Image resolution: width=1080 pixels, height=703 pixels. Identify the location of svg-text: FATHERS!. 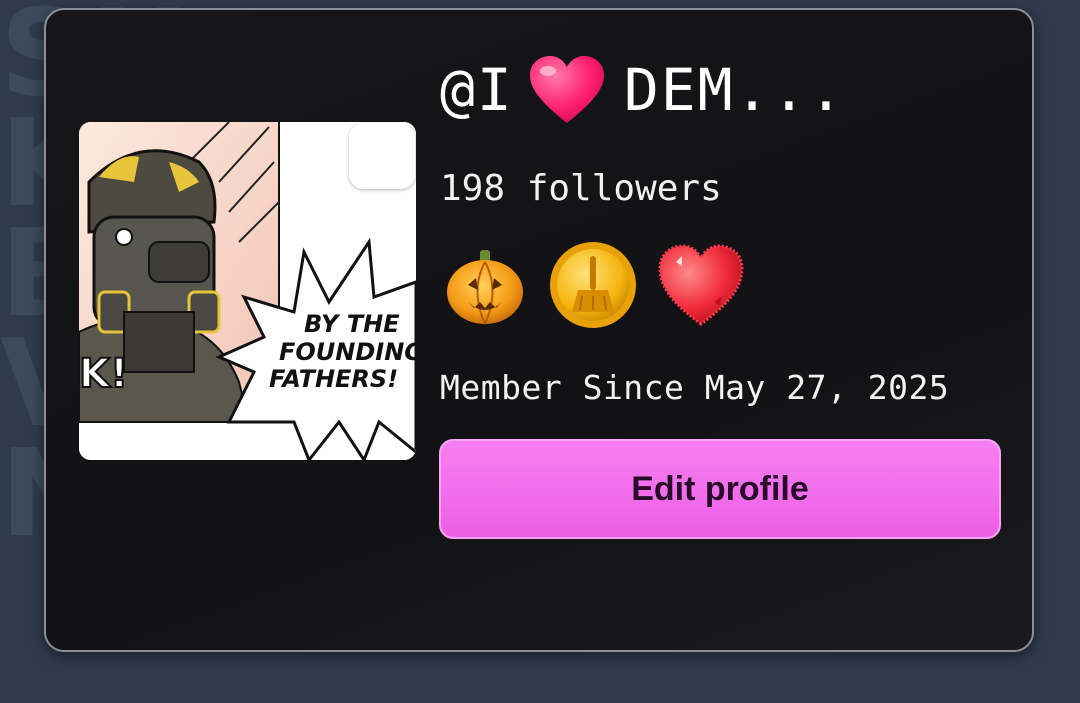
(333, 379).